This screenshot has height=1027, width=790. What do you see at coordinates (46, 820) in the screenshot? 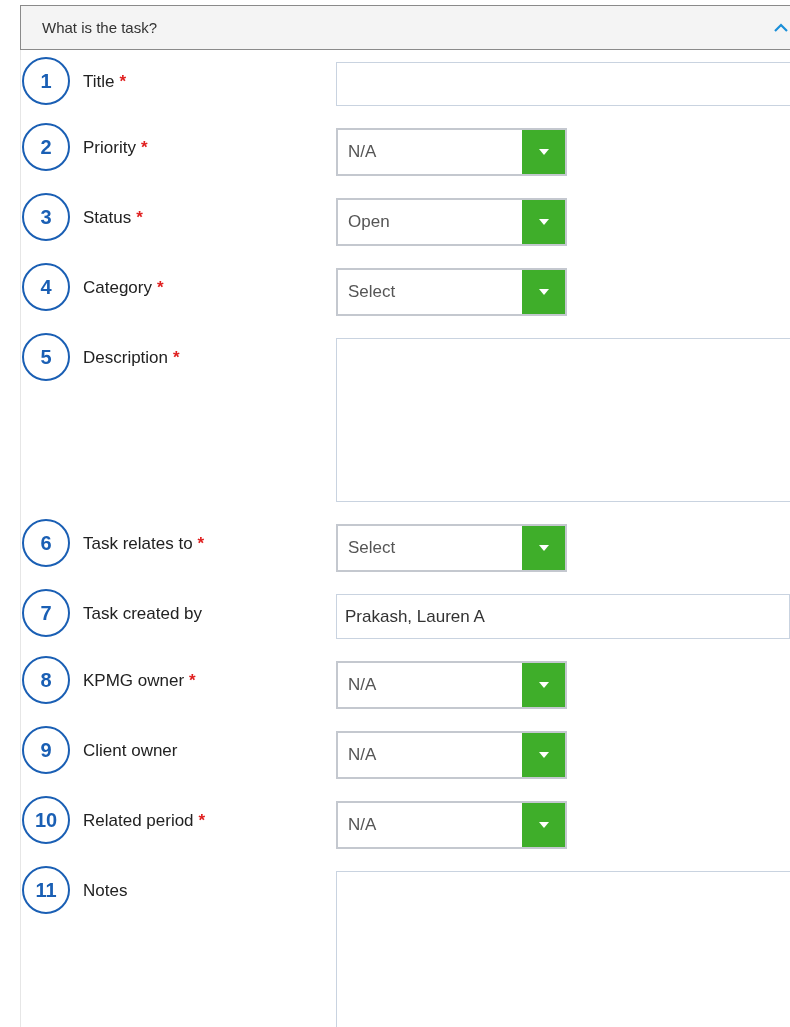
I see `step-number: 10` at bounding box center [46, 820].